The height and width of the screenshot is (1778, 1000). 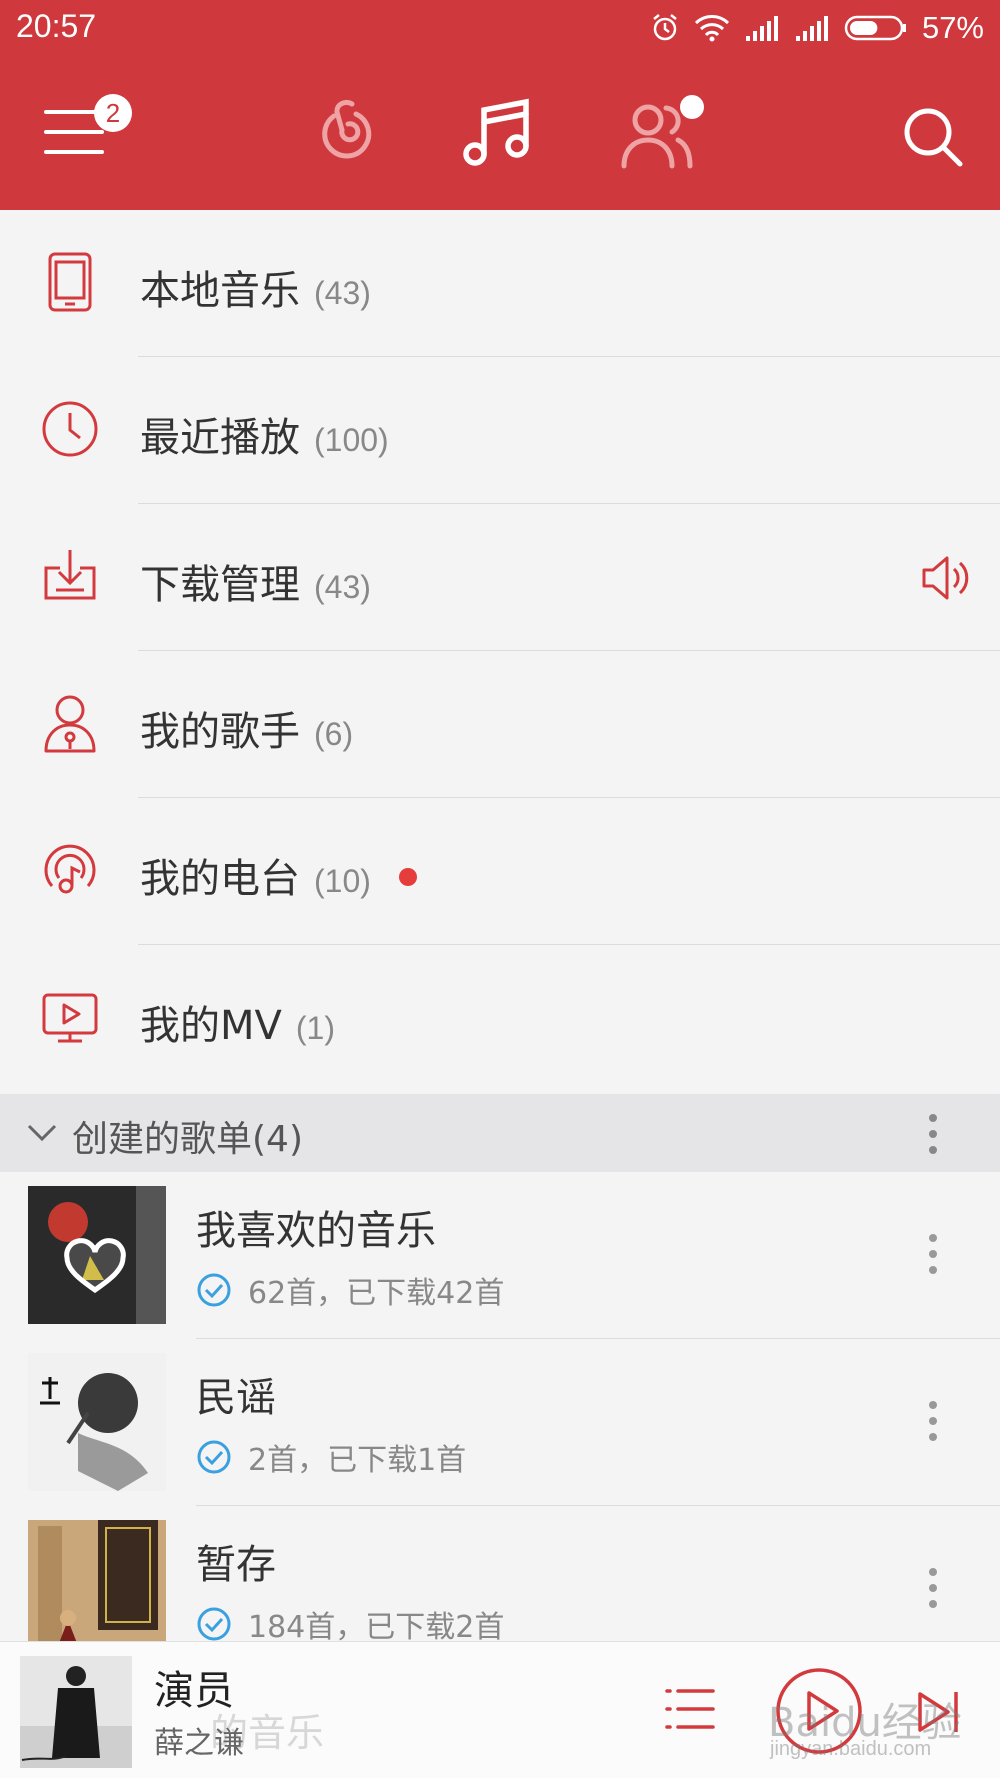 I want to click on menu-badge: 2, so click(x=113, y=113).